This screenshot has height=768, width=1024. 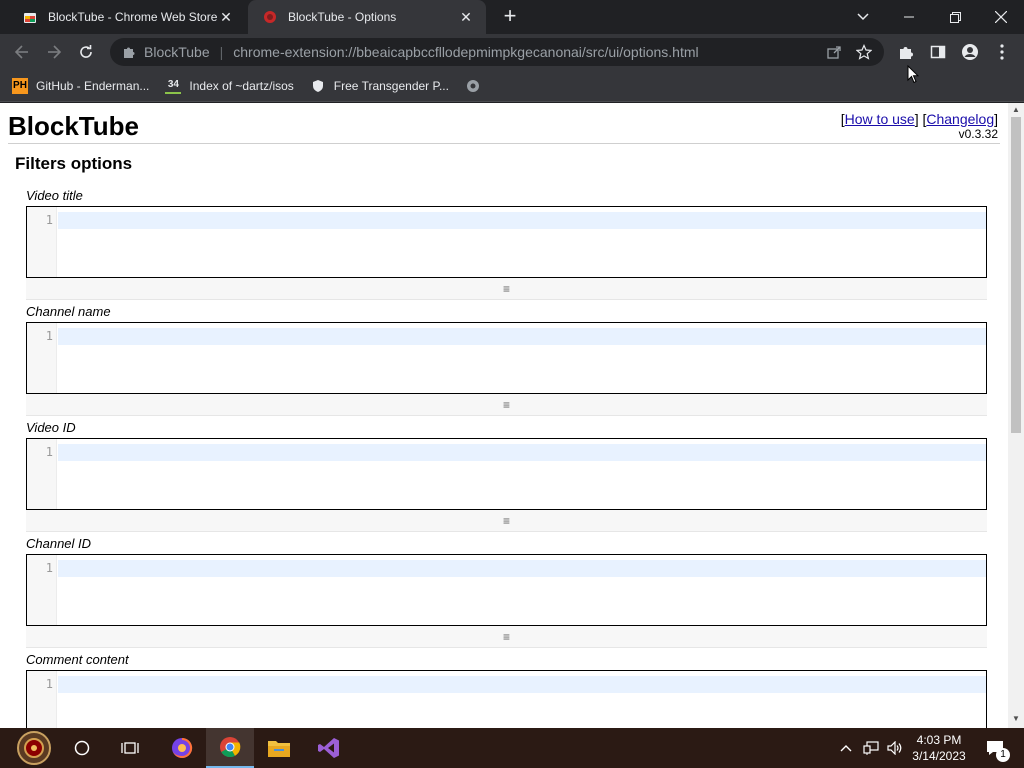 What do you see at coordinates (22, 52) in the screenshot?
I see `back-button` at bounding box center [22, 52].